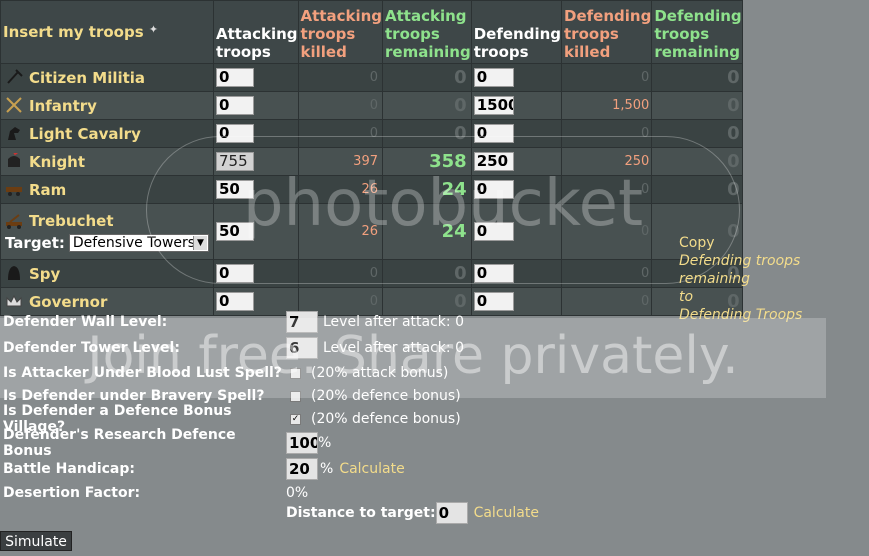 This screenshot has height=556, width=869. I want to click on desertion-value: 0%, so click(297, 493).